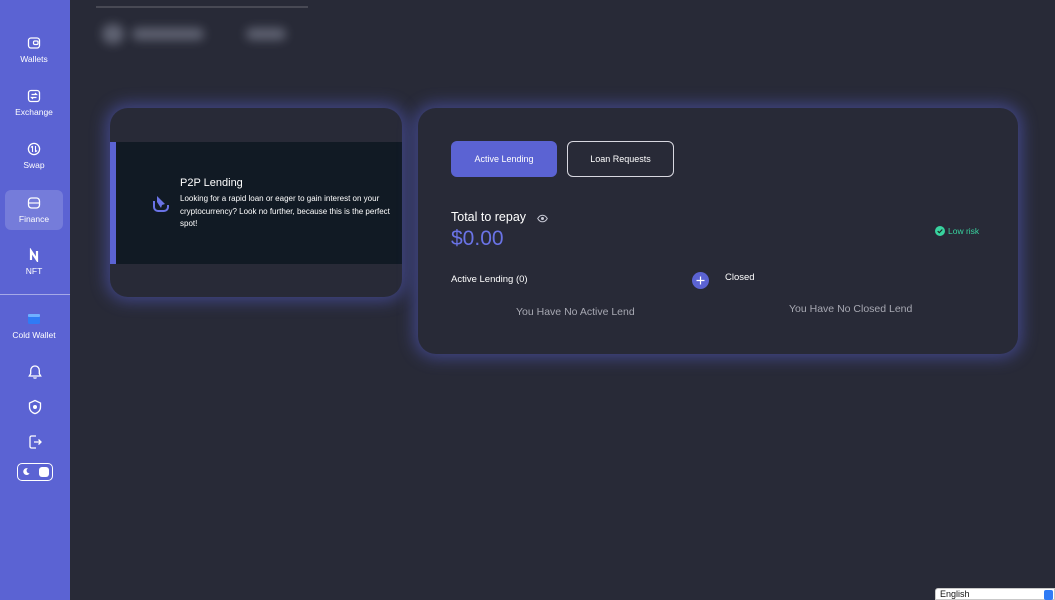 This screenshot has width=1055, height=600. Describe the element at coordinates (851, 309) in the screenshot. I see `closed-empty-state: You Have No Closed Lend` at that location.